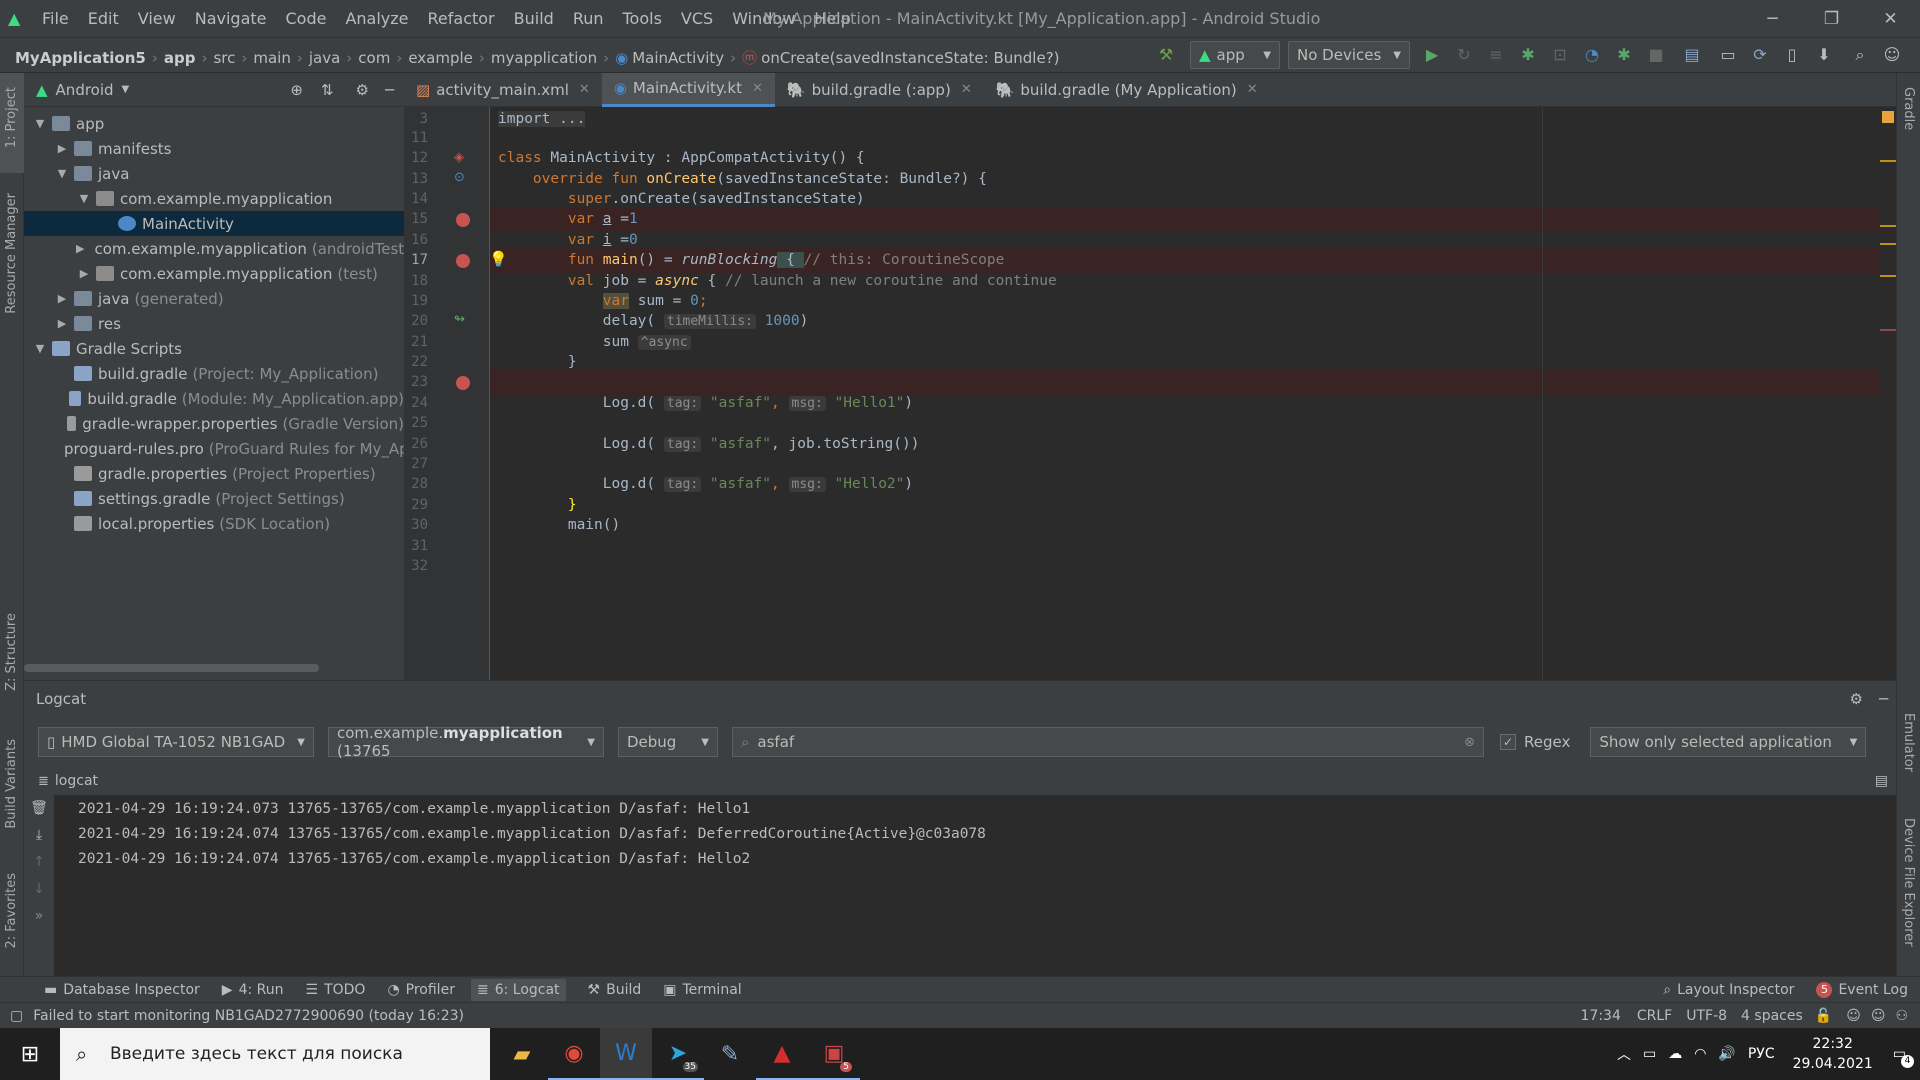  Describe the element at coordinates (126, 89) in the screenshot. I see `chevron-down-icon: ▼` at that location.